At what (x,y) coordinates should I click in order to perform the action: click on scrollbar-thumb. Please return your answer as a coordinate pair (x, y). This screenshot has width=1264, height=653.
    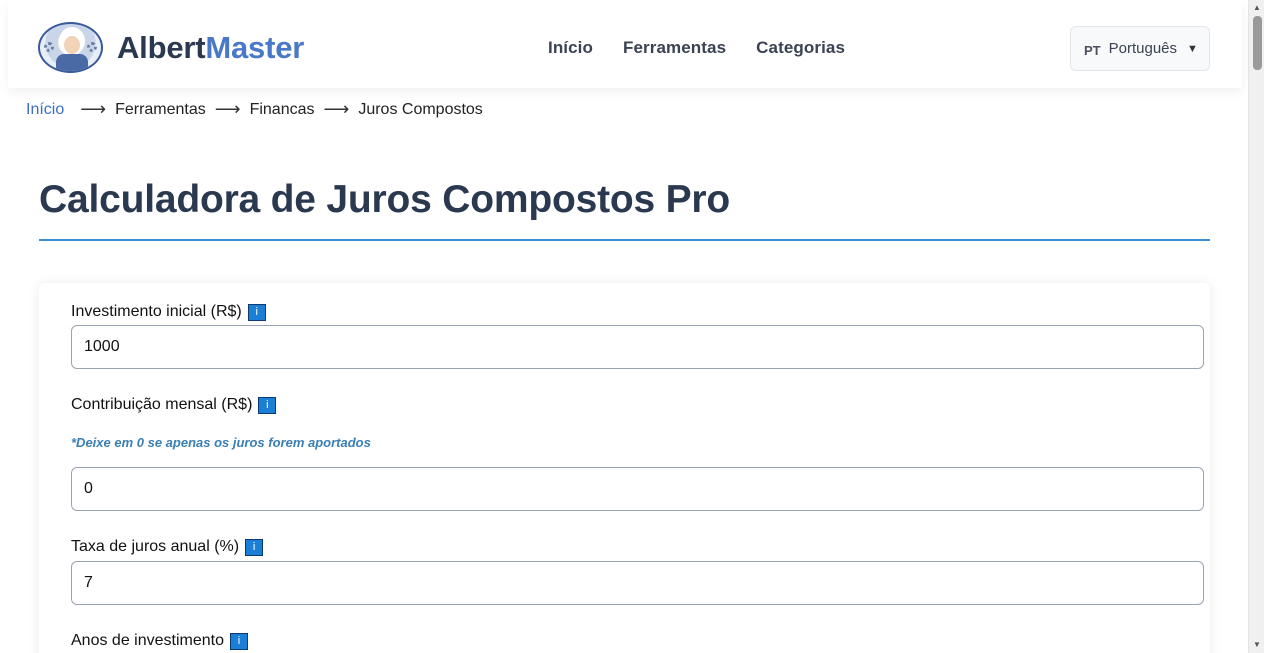
    Looking at the image, I should click on (1257, 43).